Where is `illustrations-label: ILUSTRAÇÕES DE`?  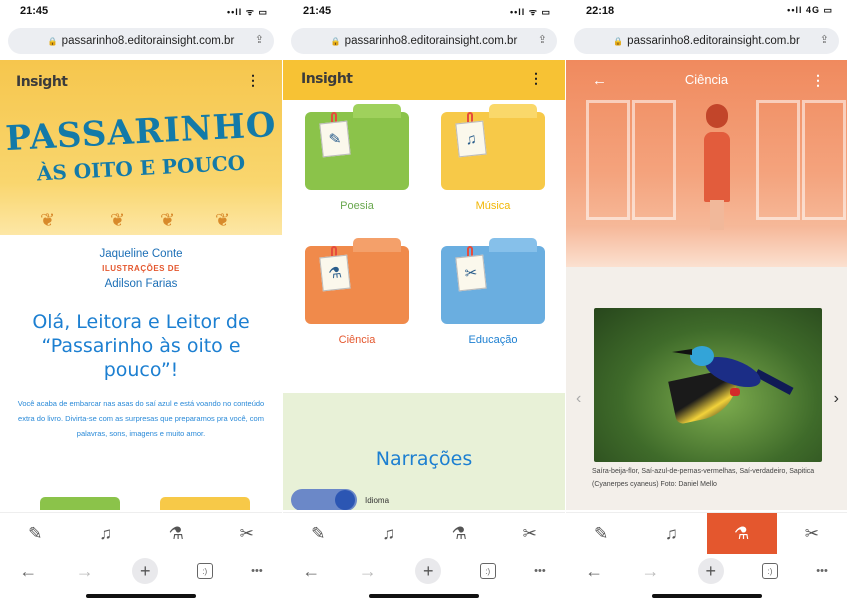 illustrations-label: ILUSTRAÇÕES DE is located at coordinates (141, 268).